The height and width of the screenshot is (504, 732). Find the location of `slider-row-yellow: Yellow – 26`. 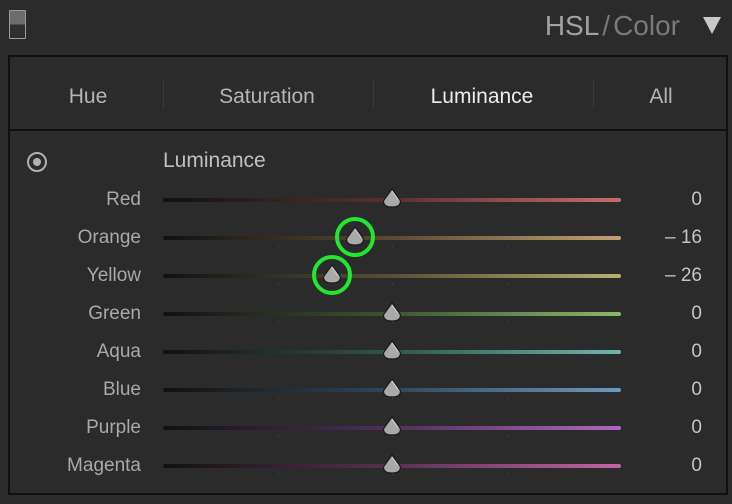

slider-row-yellow: Yellow – 26 is located at coordinates (368, 275).